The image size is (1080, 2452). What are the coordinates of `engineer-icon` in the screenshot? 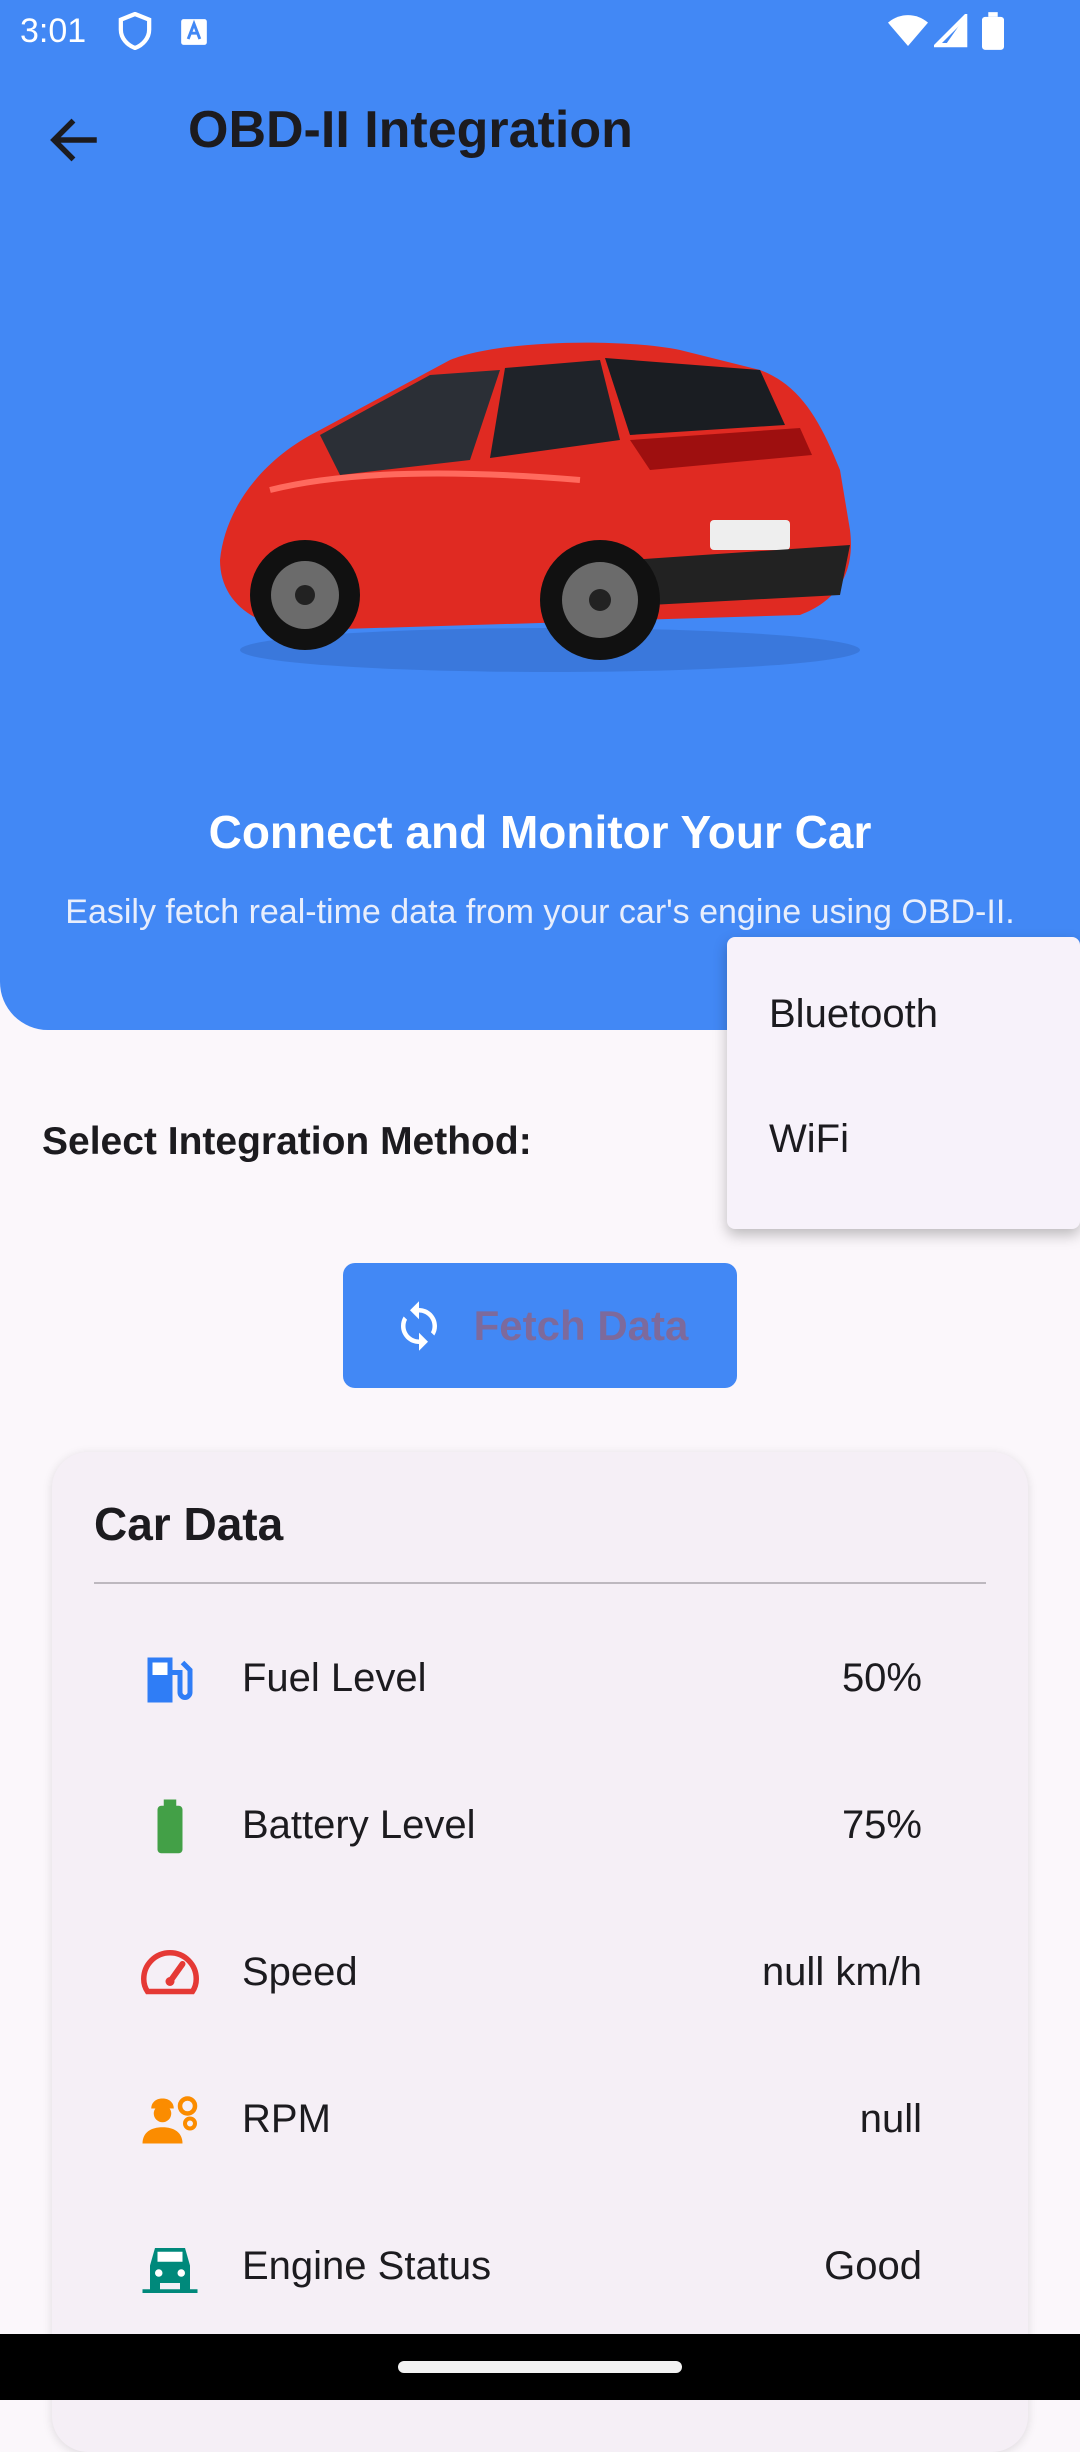 It's located at (170, 2120).